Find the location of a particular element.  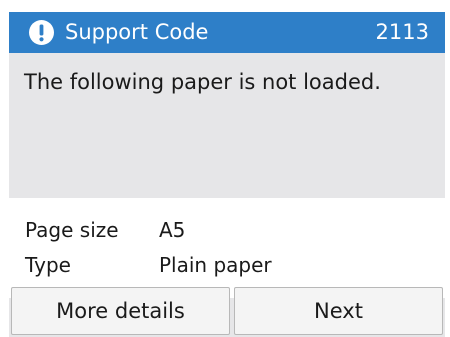

error-message: The following paper is not loaded. is located at coordinates (202, 82).